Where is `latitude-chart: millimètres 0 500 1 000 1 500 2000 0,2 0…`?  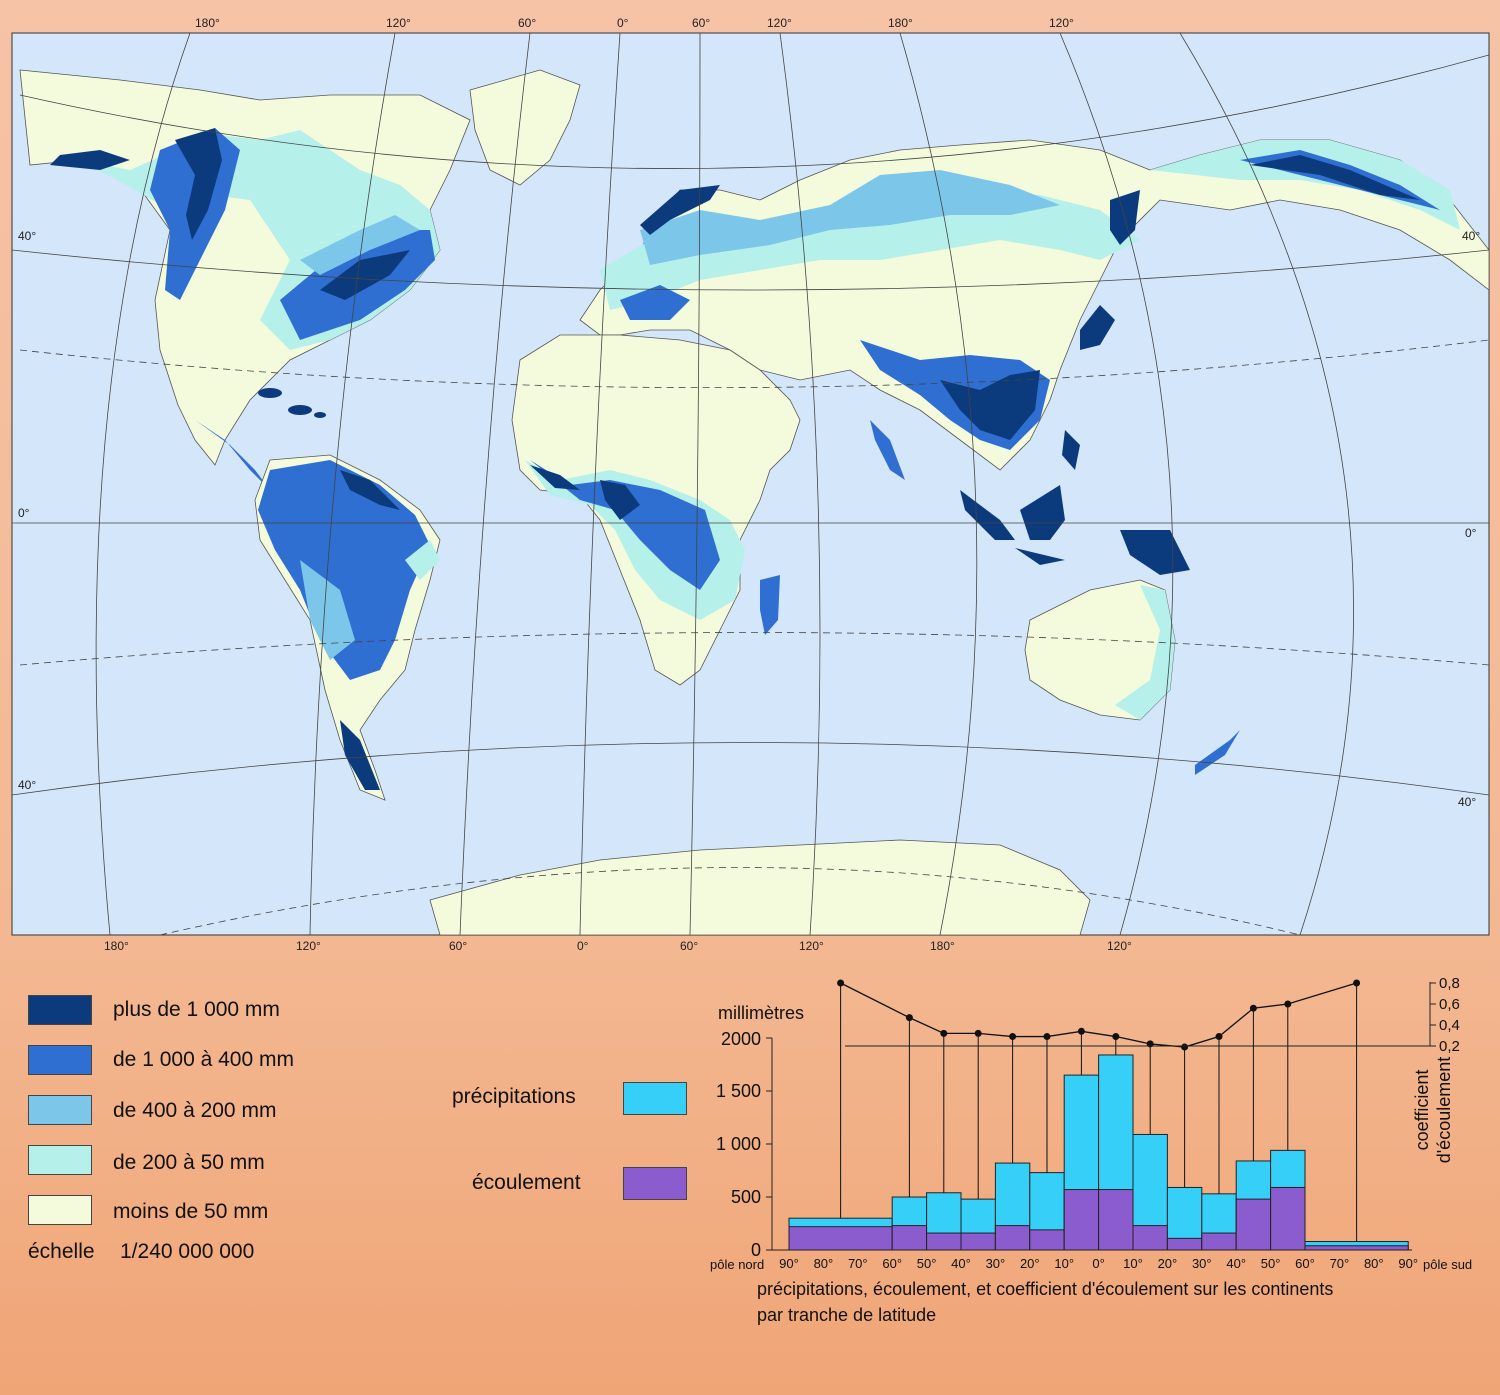 latitude-chart: millimètres 0 500 1 000 1 500 2000 0,2 0… is located at coordinates (1091, 1150).